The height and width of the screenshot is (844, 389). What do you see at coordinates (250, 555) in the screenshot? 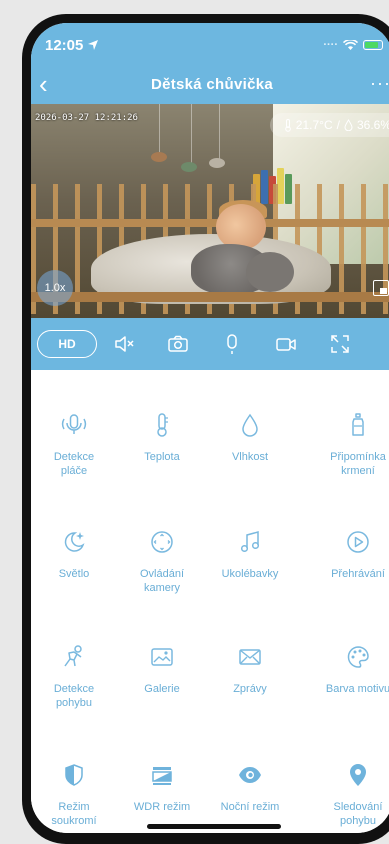
I see `feature-lullabies: Ukolébavky` at bounding box center [250, 555].